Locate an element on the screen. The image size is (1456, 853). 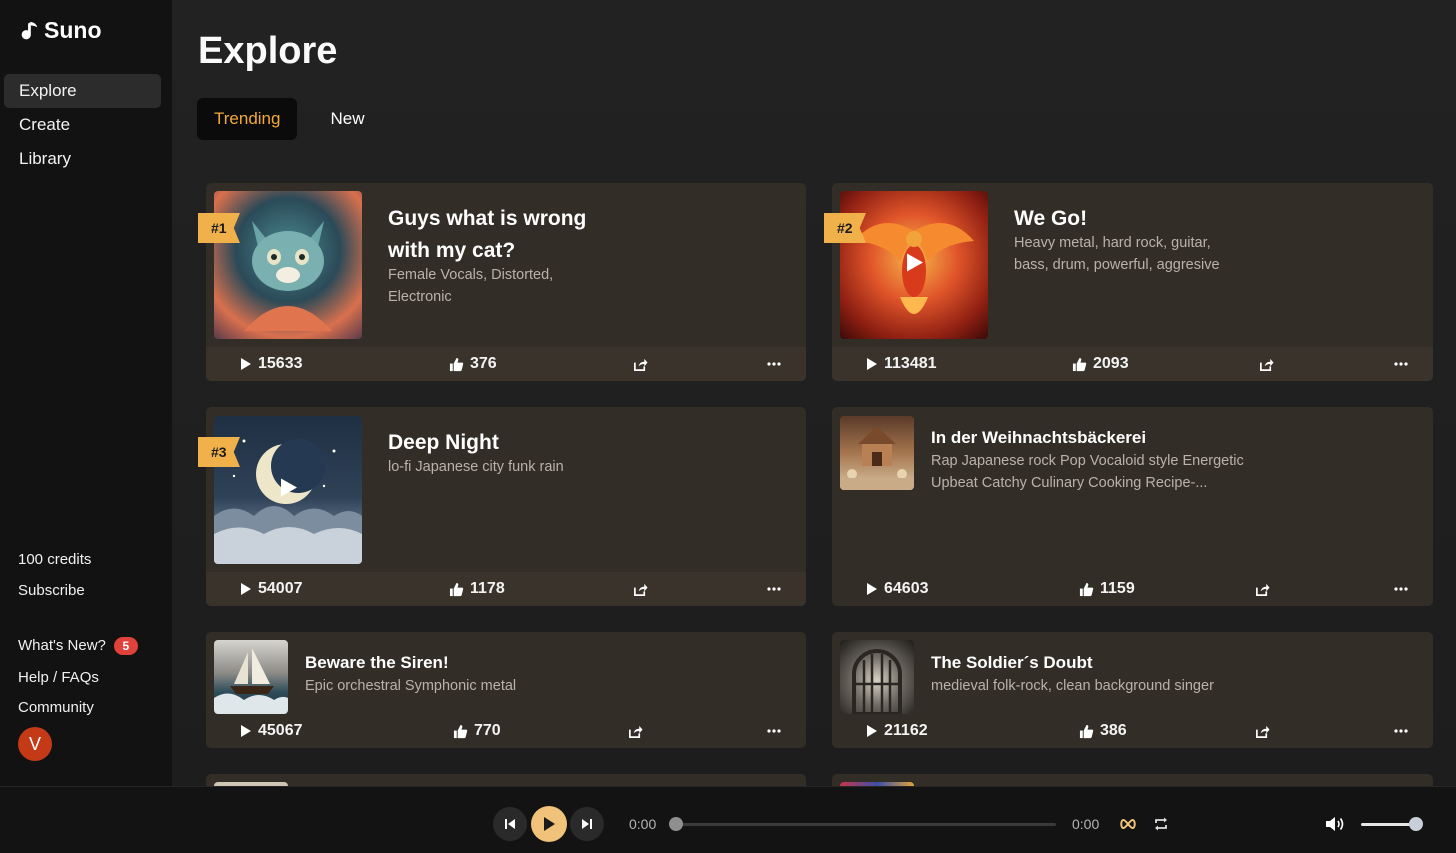
subscribe-link: Subscribe is located at coordinates (51, 590).